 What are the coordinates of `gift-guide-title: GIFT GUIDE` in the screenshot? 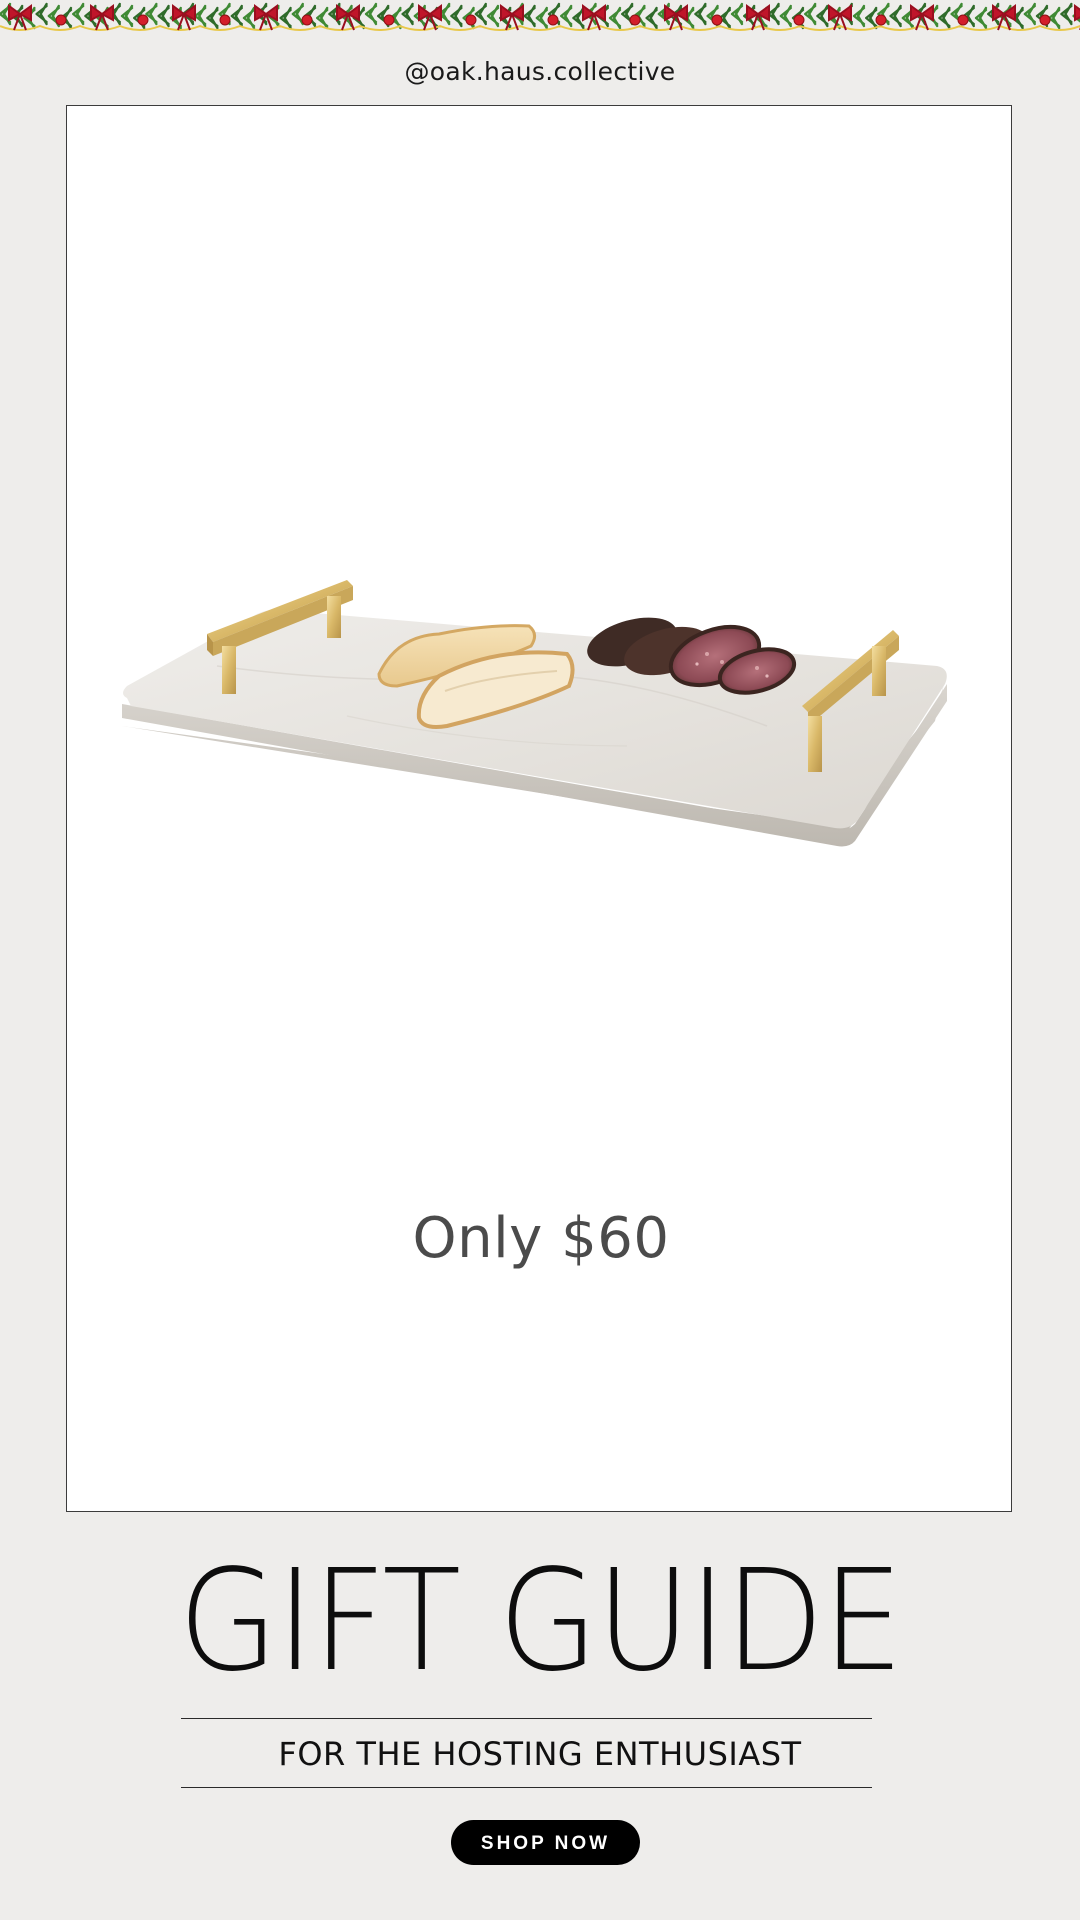 It's located at (540, 1621).